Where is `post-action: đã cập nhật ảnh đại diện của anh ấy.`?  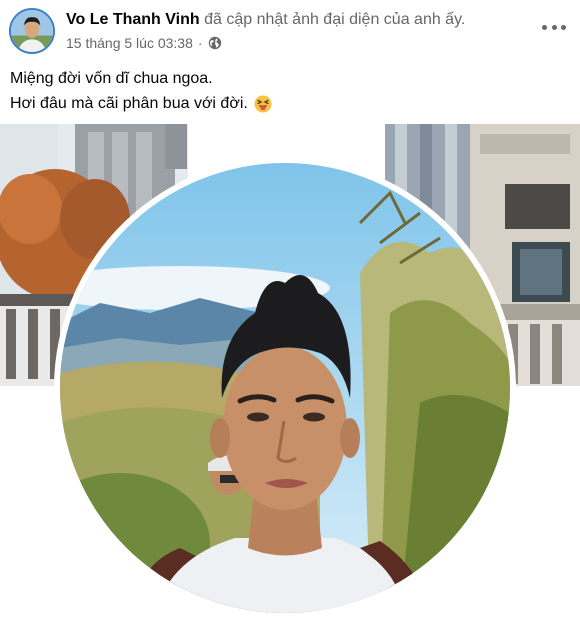
post-action: đã cập nhật ảnh đại diện của anh ấy. is located at coordinates (335, 19).